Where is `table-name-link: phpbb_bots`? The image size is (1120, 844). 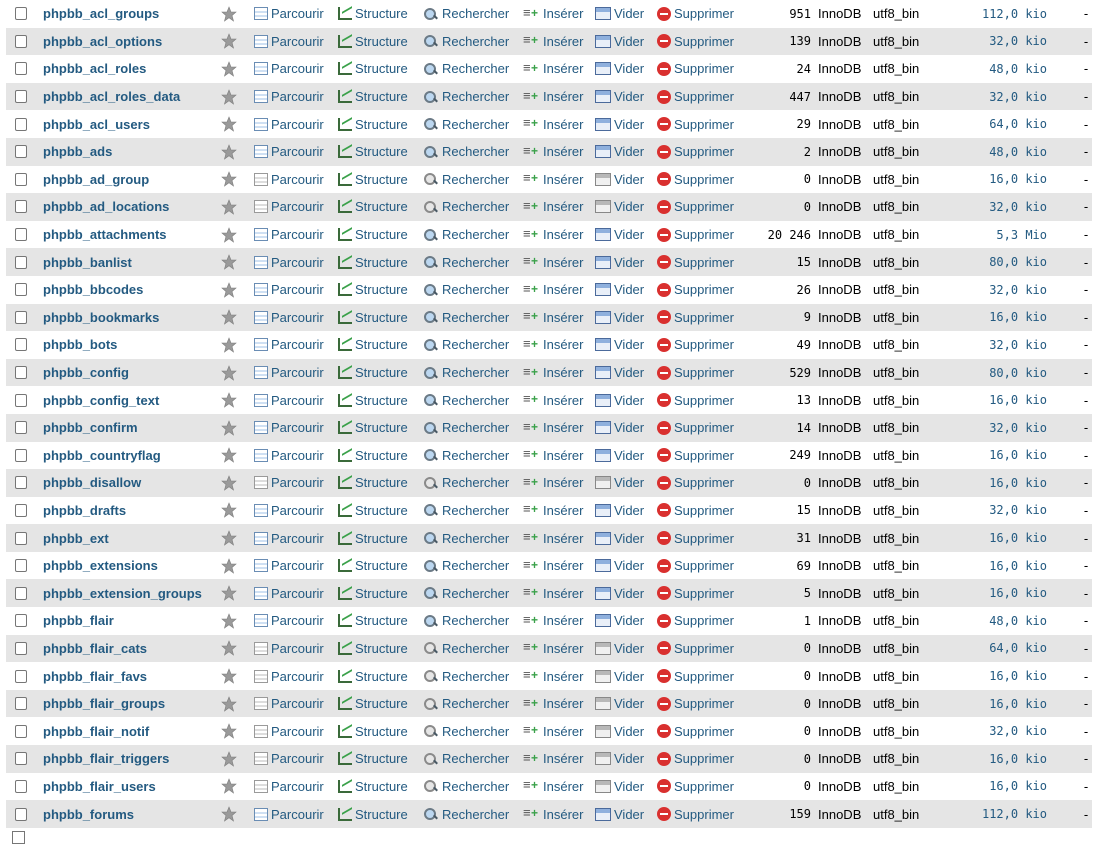 table-name-link: phpbb_bots is located at coordinates (80, 345).